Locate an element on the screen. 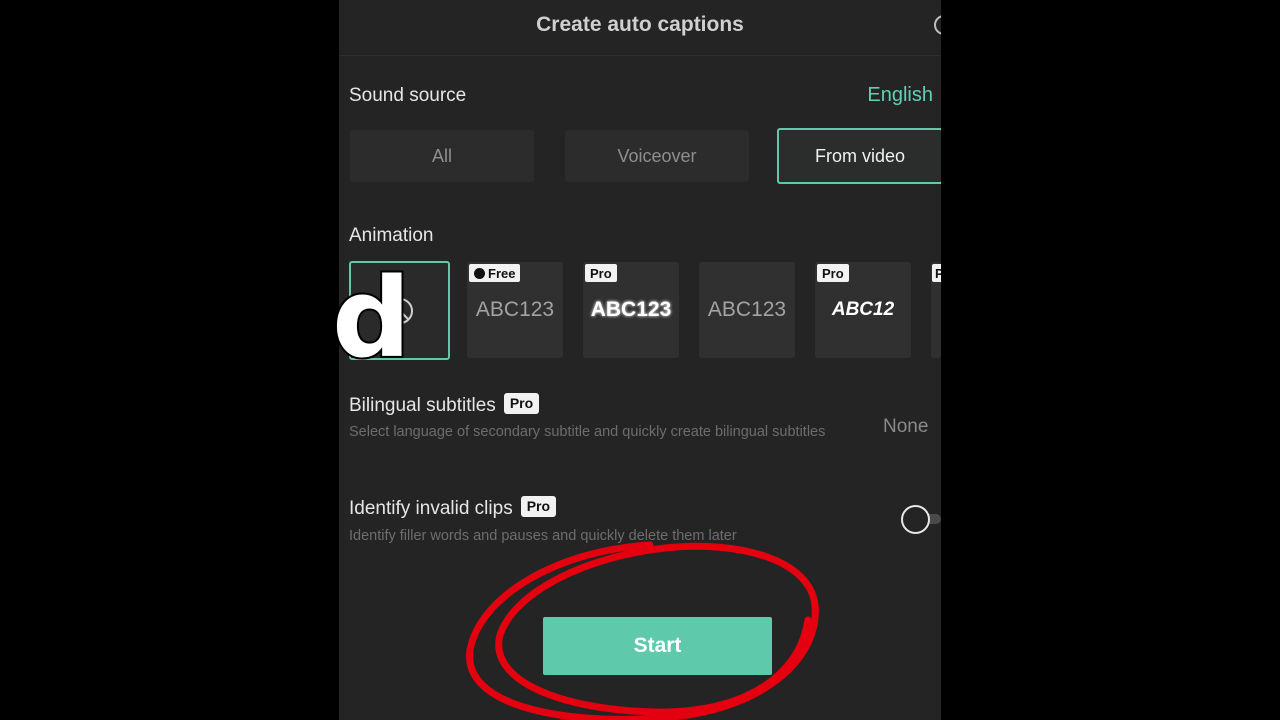 Image resolution: width=1280 pixels, height=720 pixels. free-badge: Free is located at coordinates (495, 273).